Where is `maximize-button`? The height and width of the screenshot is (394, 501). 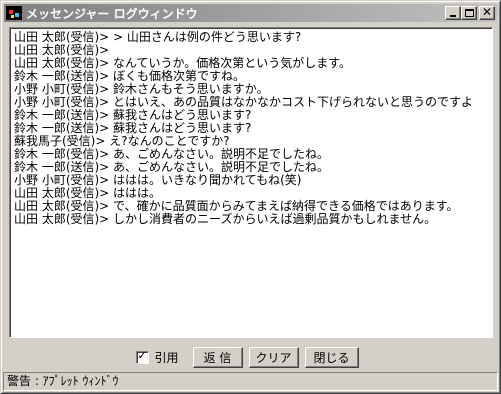
maximize-button is located at coordinates (469, 13).